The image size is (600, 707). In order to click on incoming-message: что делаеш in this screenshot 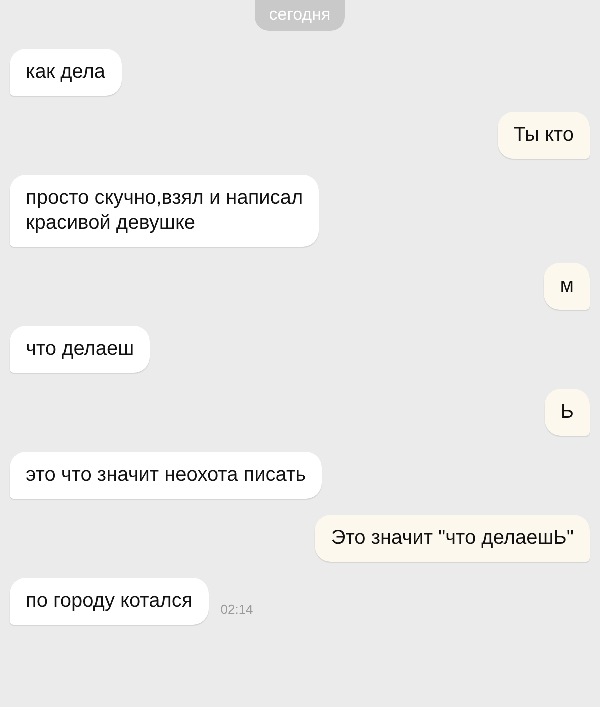, I will do `click(80, 349)`.